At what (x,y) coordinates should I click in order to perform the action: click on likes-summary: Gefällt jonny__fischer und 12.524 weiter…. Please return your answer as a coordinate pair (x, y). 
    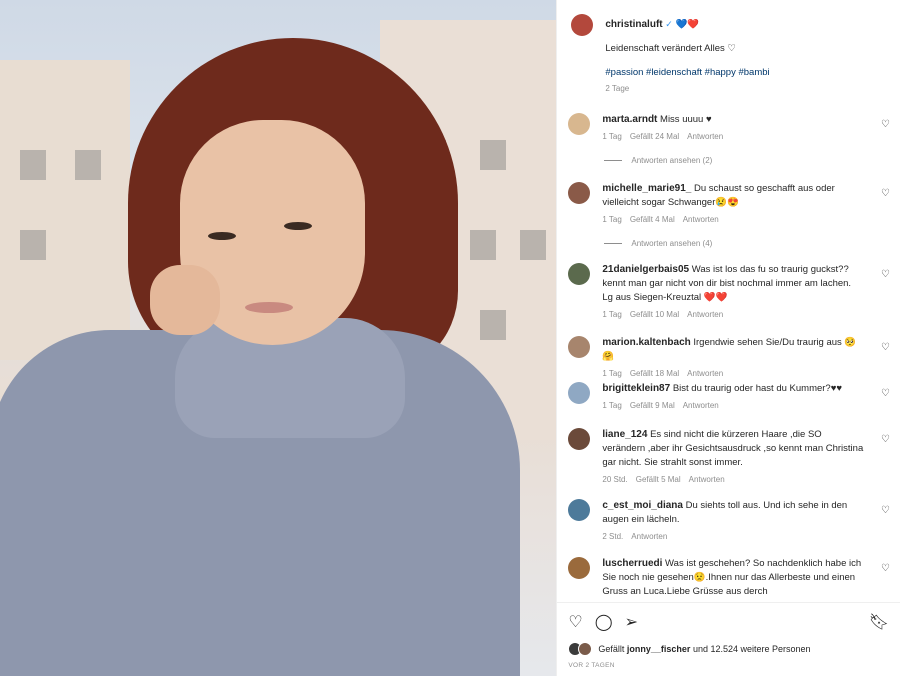
    Looking at the image, I should click on (728, 644).